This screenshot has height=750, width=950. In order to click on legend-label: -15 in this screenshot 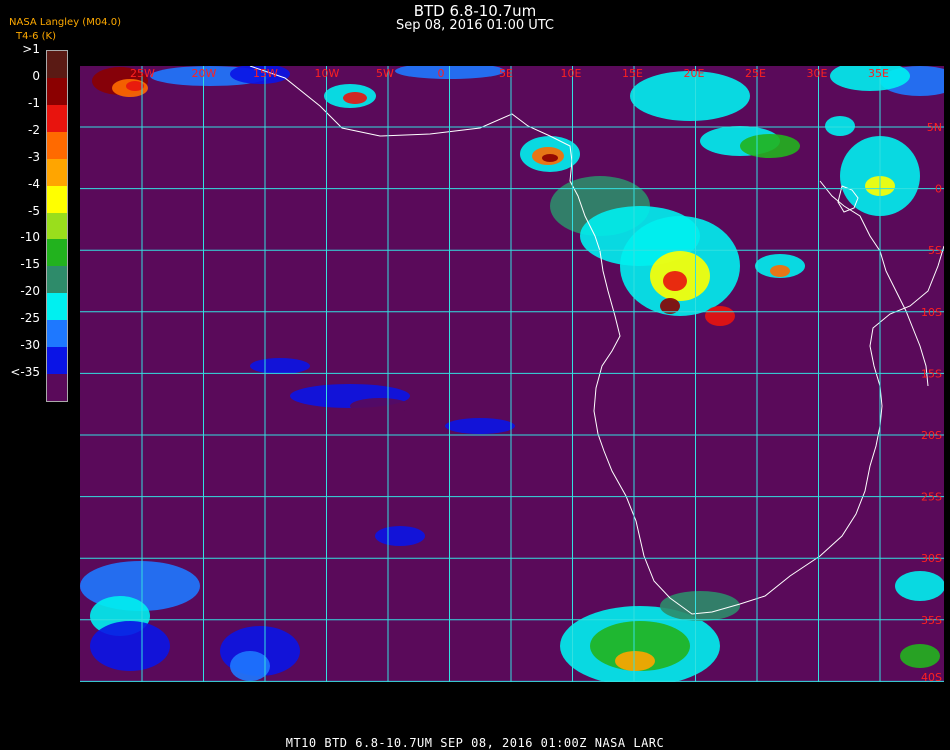, I will do `click(30, 264)`.